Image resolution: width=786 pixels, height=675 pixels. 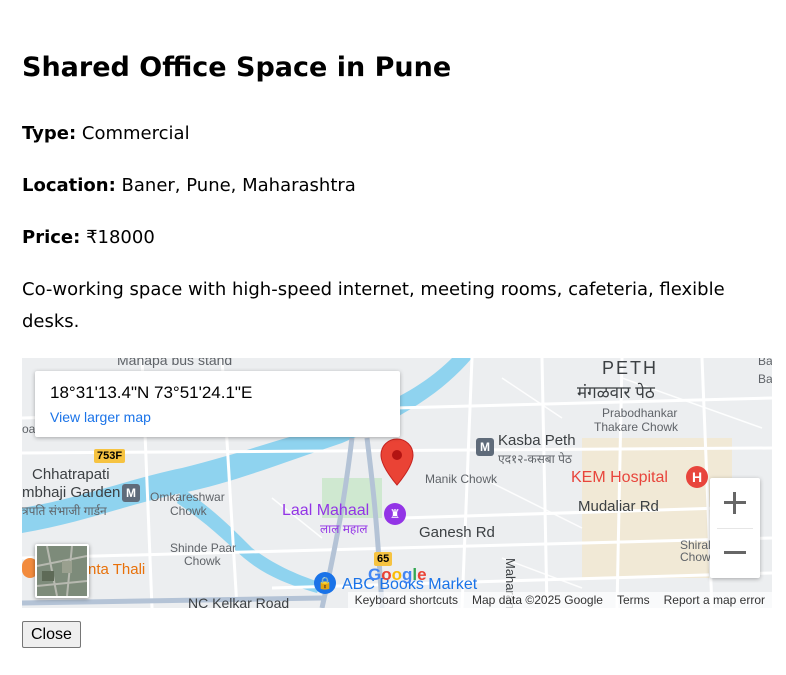 What do you see at coordinates (238, 185) in the screenshot?
I see `location-value: Baner, Pune, Maharashtra` at bounding box center [238, 185].